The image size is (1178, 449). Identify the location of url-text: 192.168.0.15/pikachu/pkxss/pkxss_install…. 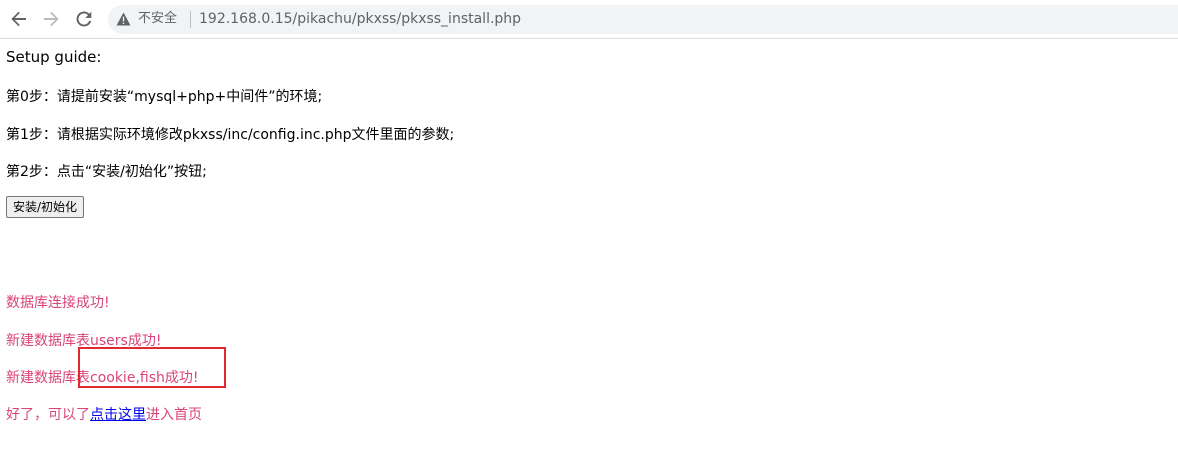
(360, 19).